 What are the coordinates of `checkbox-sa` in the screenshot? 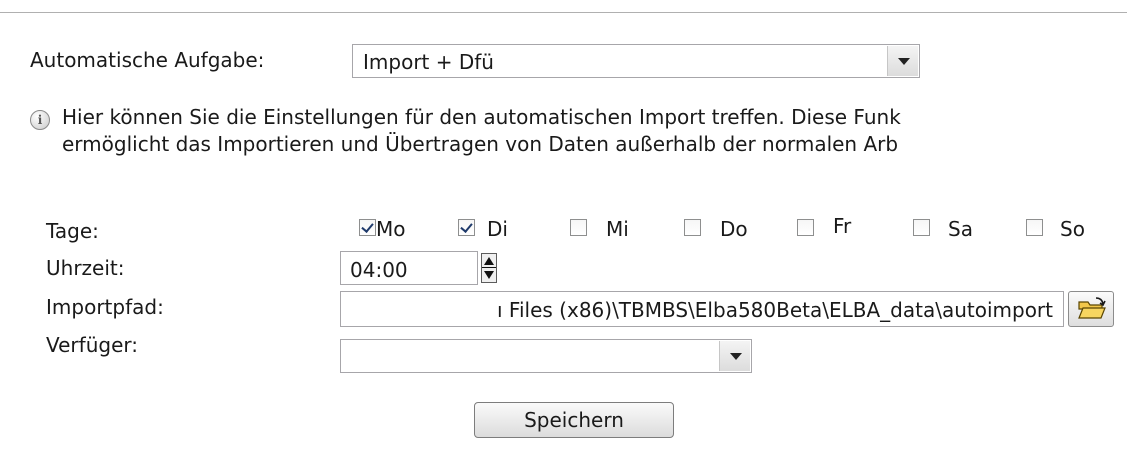 It's located at (921, 227).